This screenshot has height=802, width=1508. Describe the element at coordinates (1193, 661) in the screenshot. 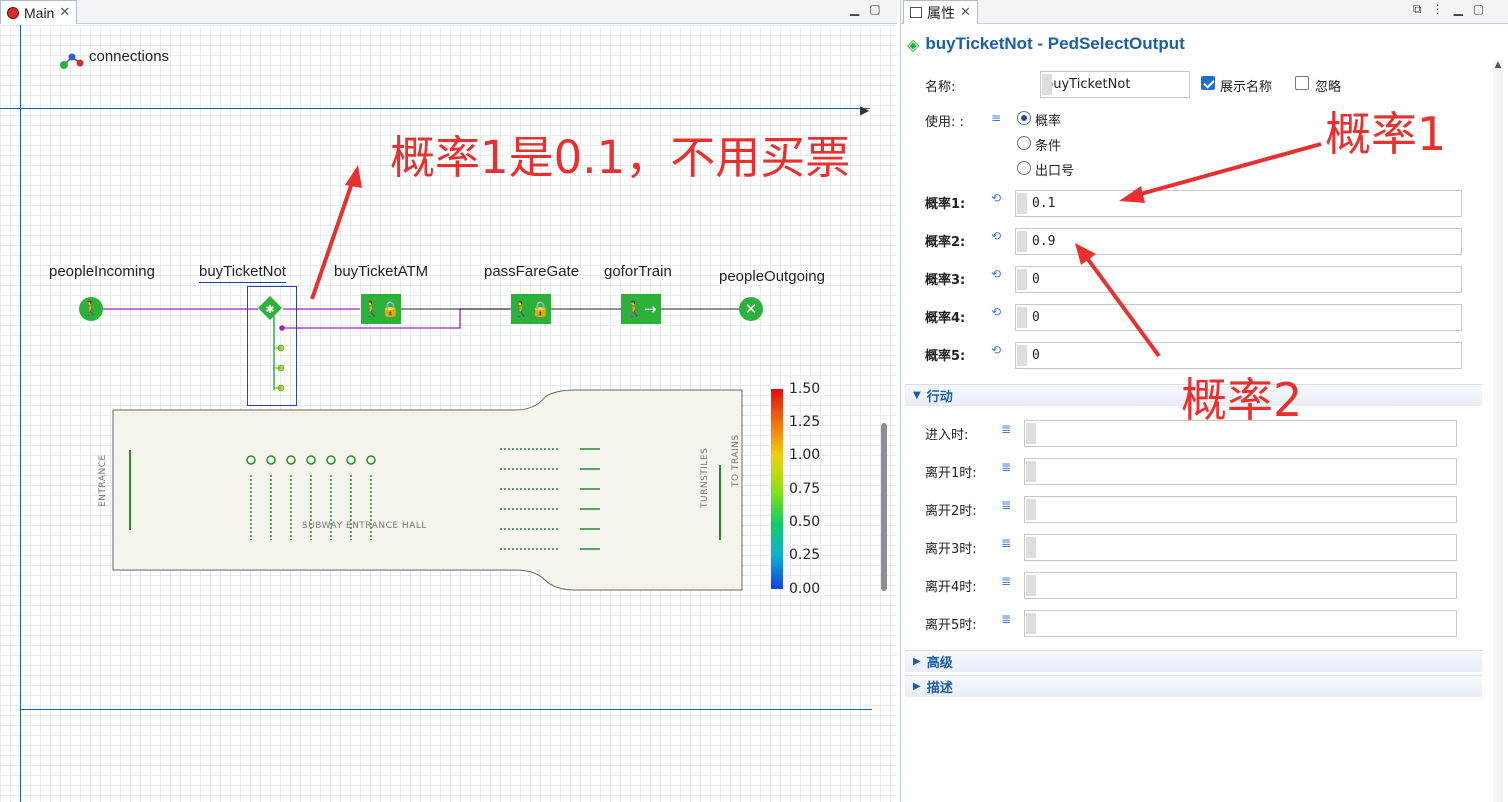

I see `section-advanced: ▶ 高级` at that location.